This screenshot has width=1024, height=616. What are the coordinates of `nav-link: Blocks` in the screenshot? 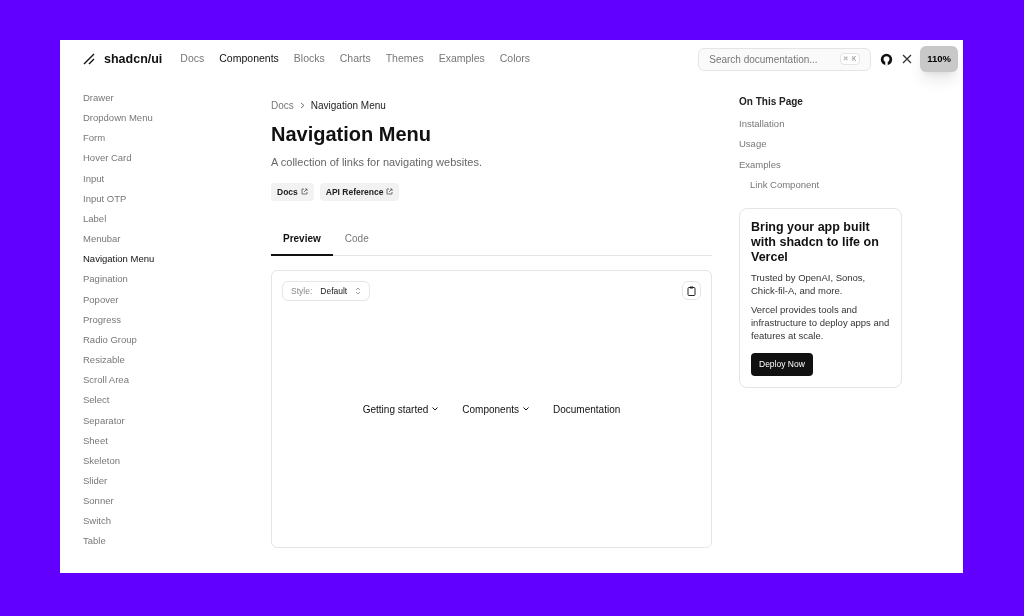 It's located at (309, 59).